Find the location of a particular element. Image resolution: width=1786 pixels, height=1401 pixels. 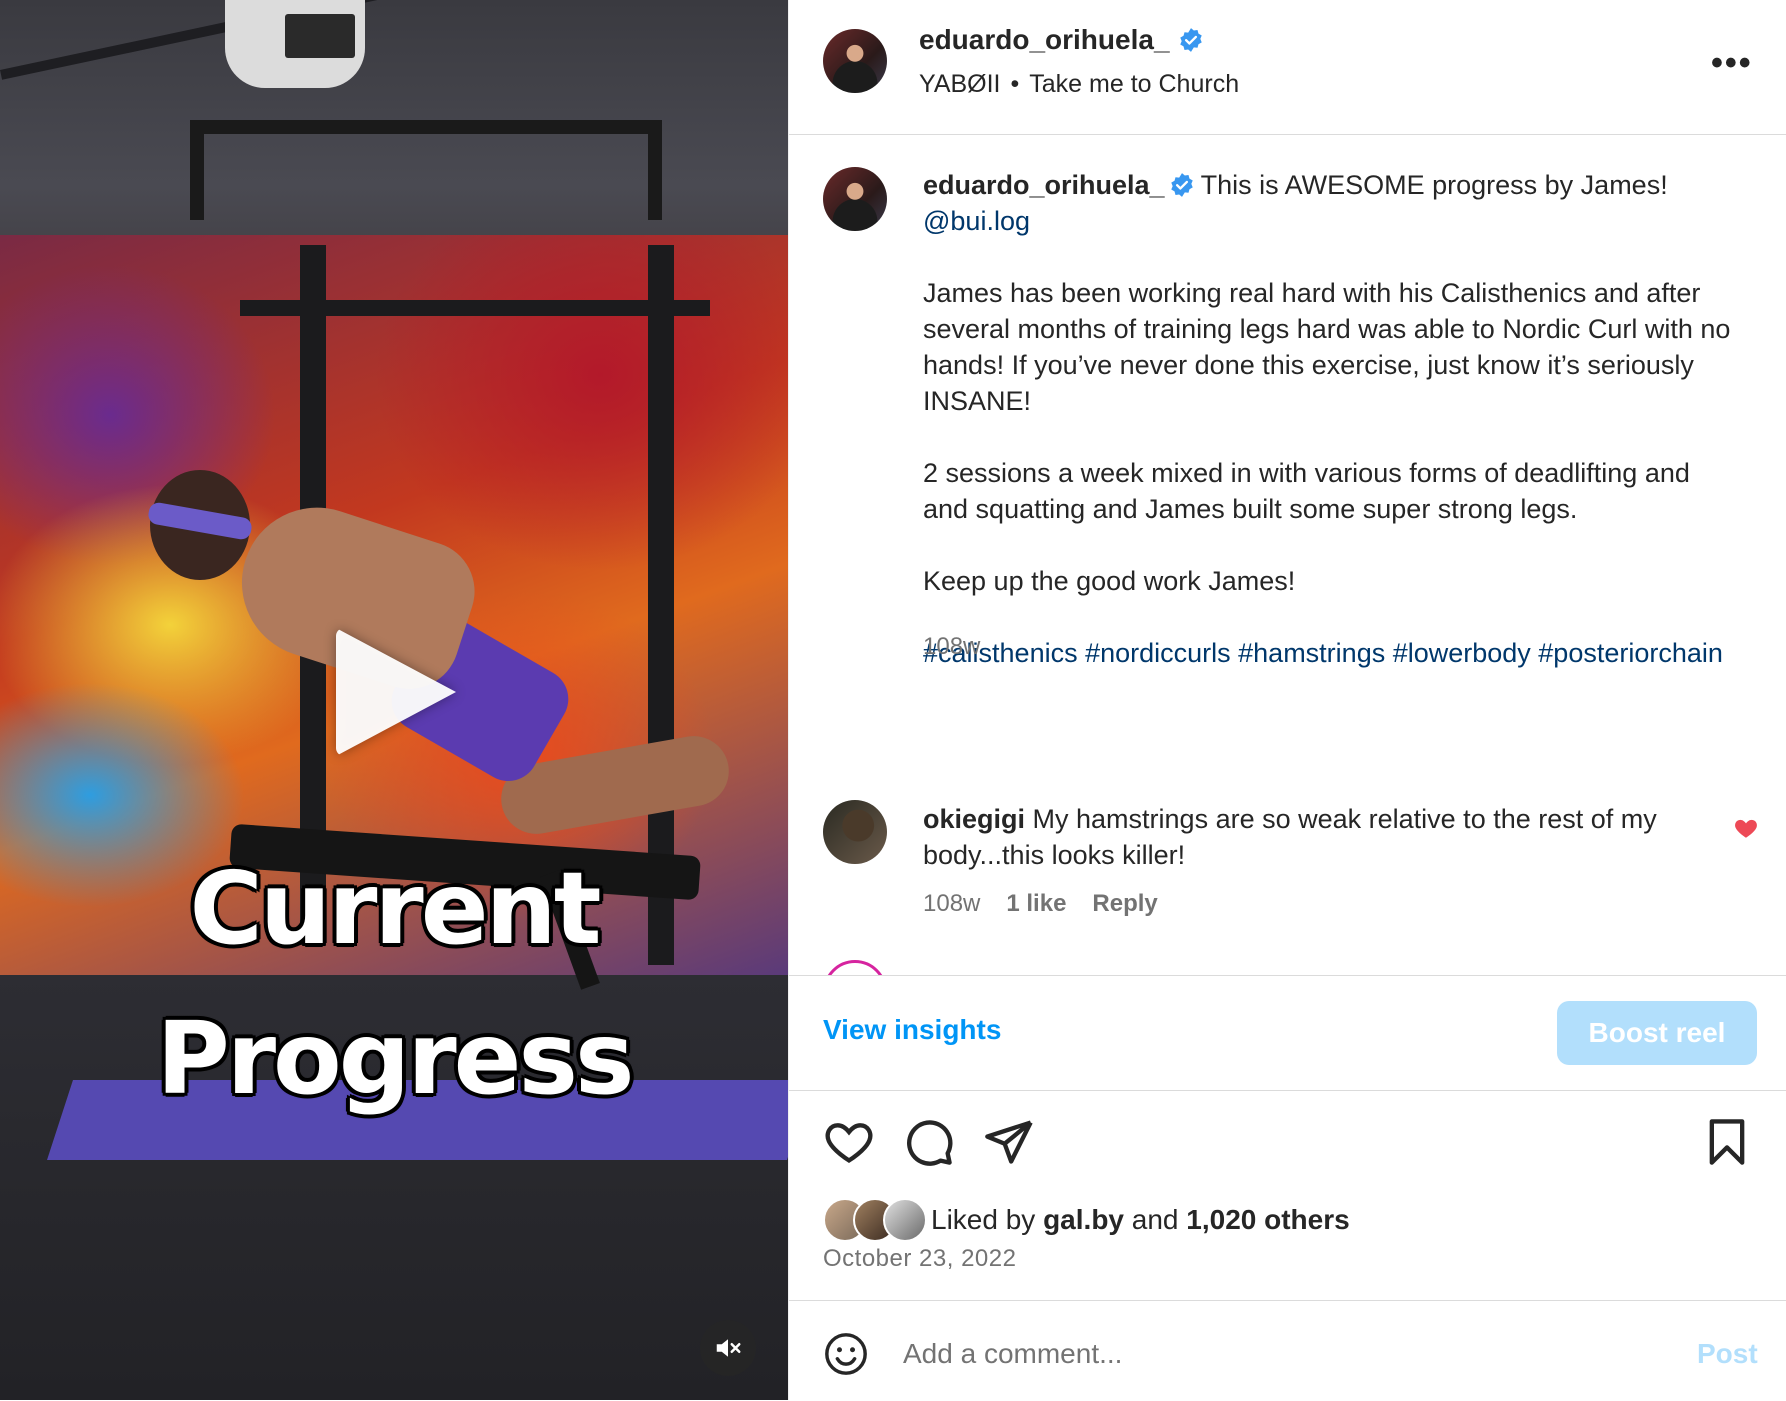

caption-author-avatar is located at coordinates (855, 199).